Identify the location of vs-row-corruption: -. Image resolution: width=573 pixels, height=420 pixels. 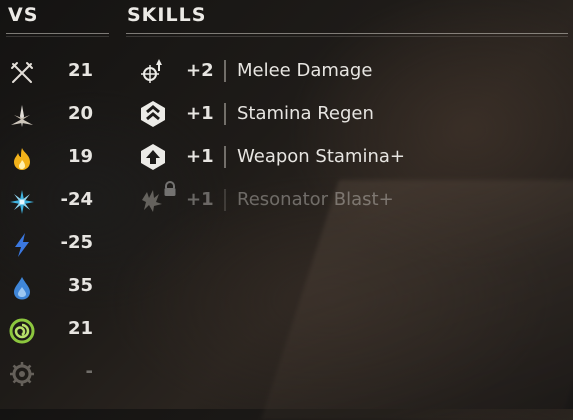
(55, 373).